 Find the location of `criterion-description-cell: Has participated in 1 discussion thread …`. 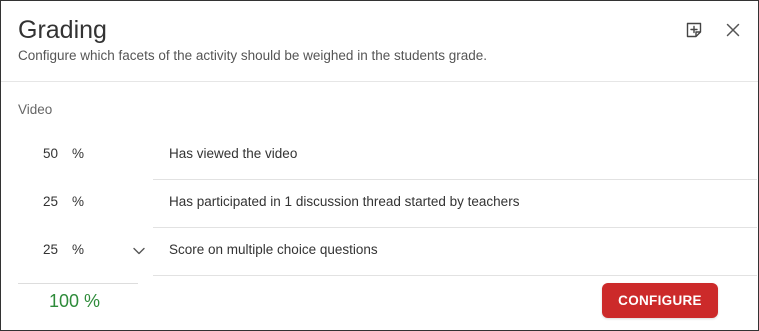

criterion-description-cell: Has participated in 1 discussion thread … is located at coordinates (455, 203).